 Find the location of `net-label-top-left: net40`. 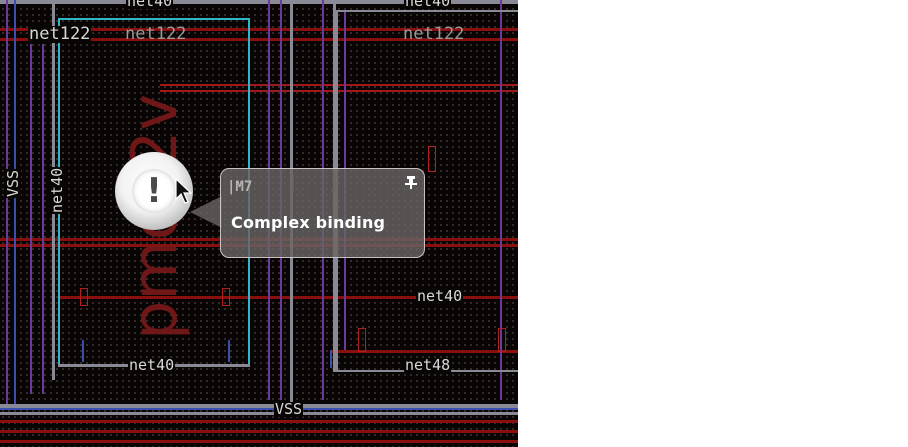

net-label-top-left: net40 is located at coordinates (150, 4).